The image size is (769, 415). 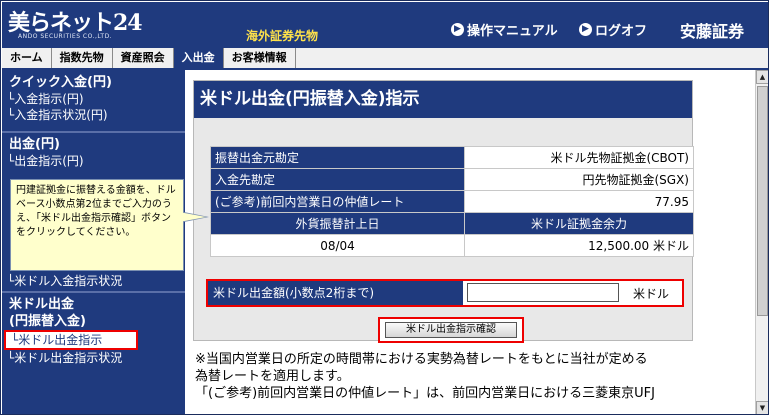 I want to click on amount-input-cell: 米ドル, so click(x=572, y=293).